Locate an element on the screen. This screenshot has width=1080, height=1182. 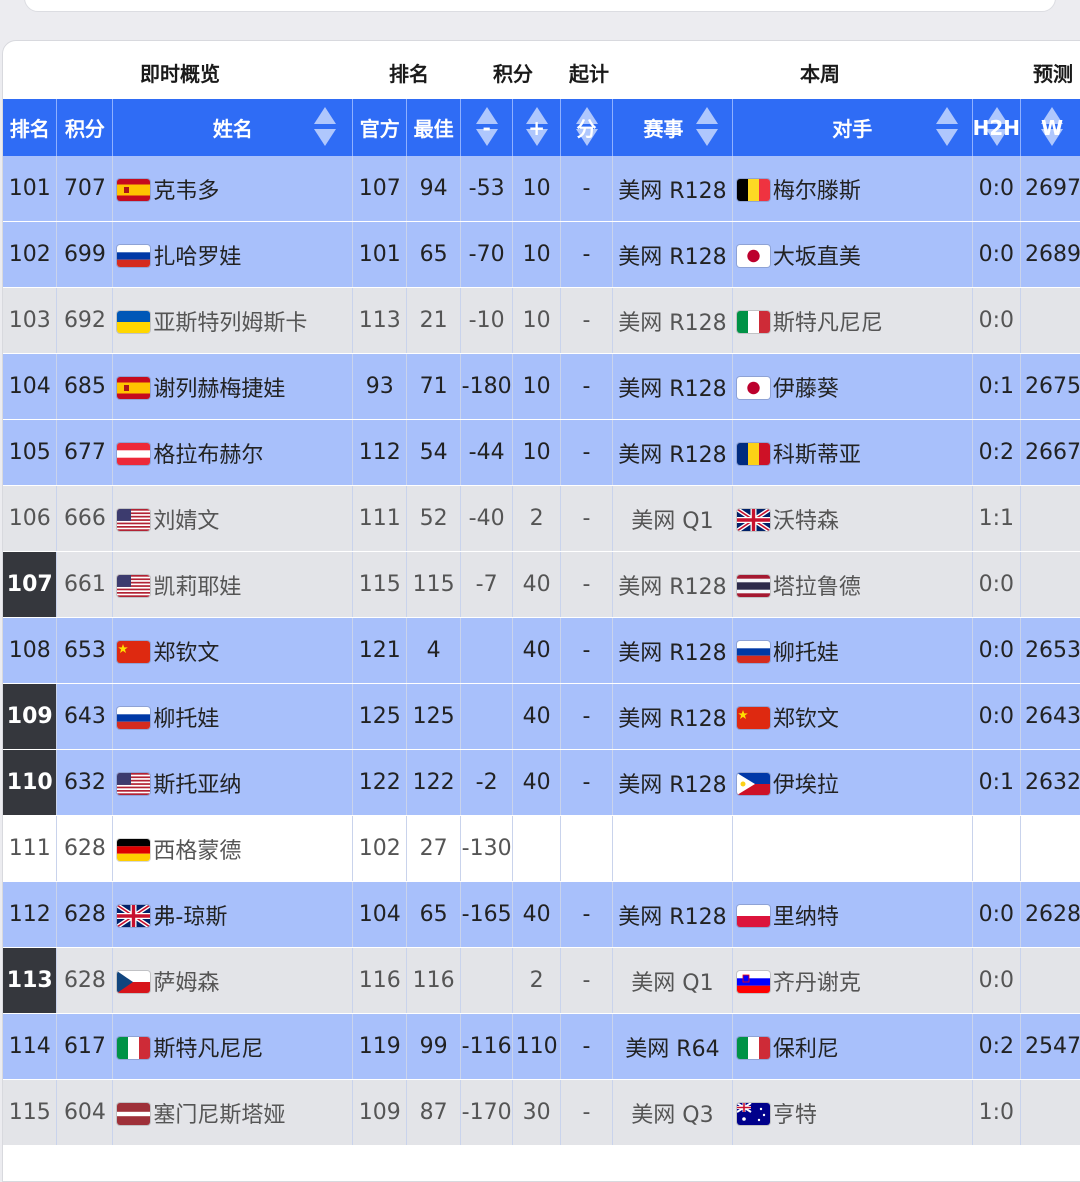
table-row: 106 666 刘婧文 111 52 -40 2- 美网 Q1 沃特森 1:1 is located at coordinates (541, 518).